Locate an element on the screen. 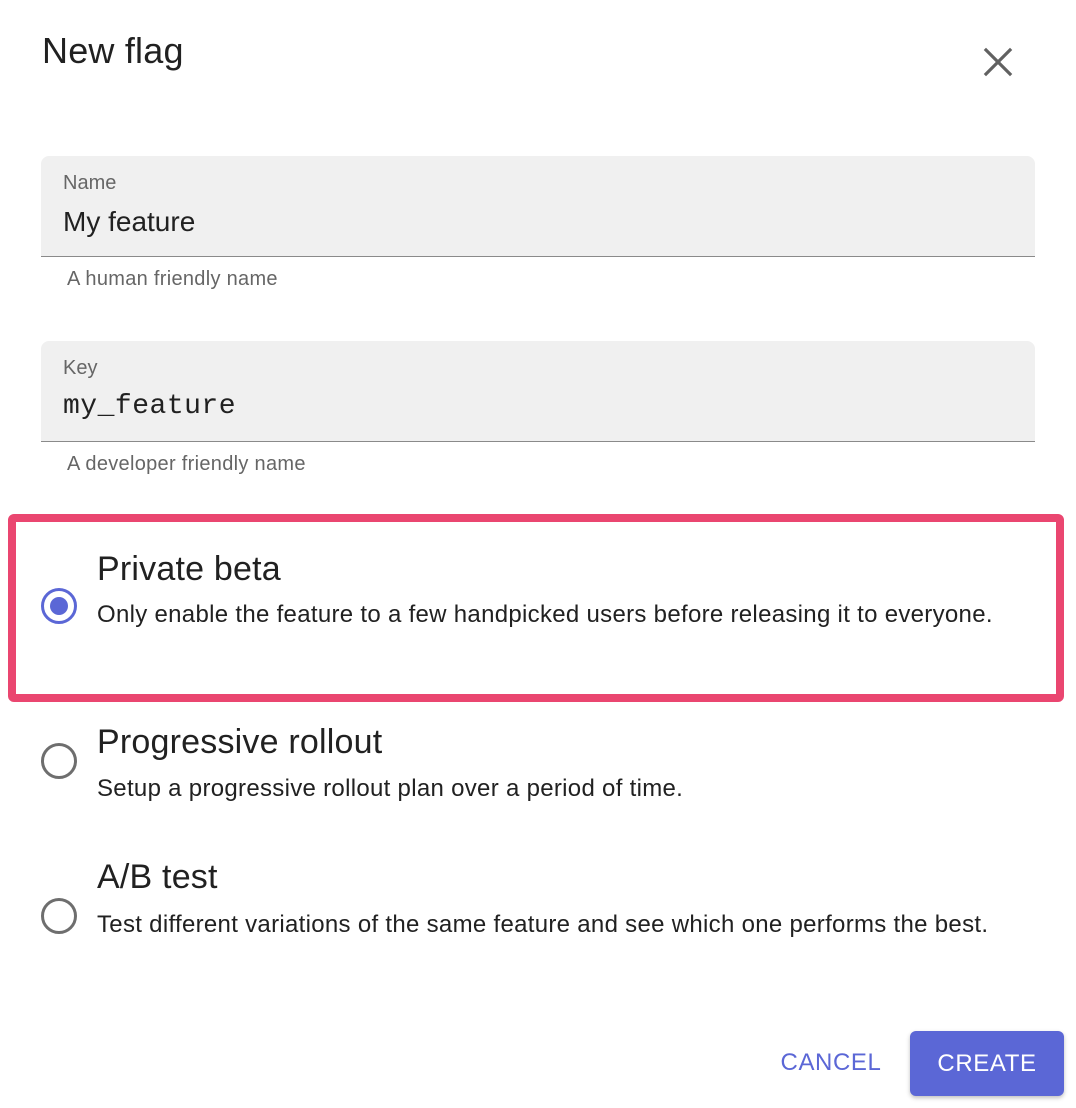 The height and width of the screenshot is (1108, 1076). radio-checked-dot is located at coordinates (59, 606).